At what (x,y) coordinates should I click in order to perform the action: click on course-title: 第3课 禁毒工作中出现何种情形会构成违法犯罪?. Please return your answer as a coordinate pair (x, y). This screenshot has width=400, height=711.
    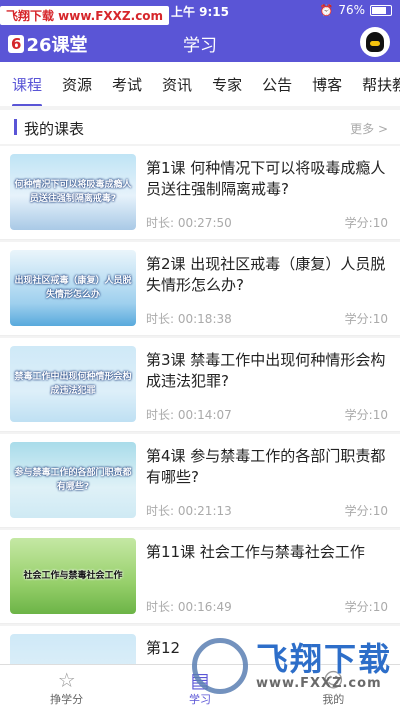
    Looking at the image, I should click on (266, 370).